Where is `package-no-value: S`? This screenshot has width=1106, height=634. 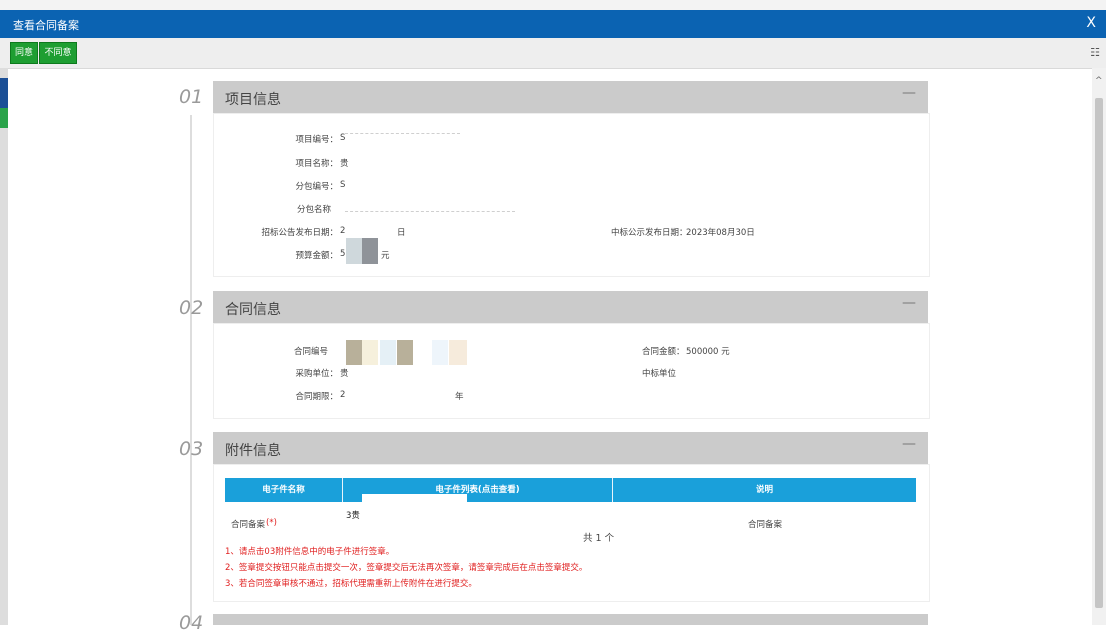
package-no-value: S is located at coordinates (343, 185).